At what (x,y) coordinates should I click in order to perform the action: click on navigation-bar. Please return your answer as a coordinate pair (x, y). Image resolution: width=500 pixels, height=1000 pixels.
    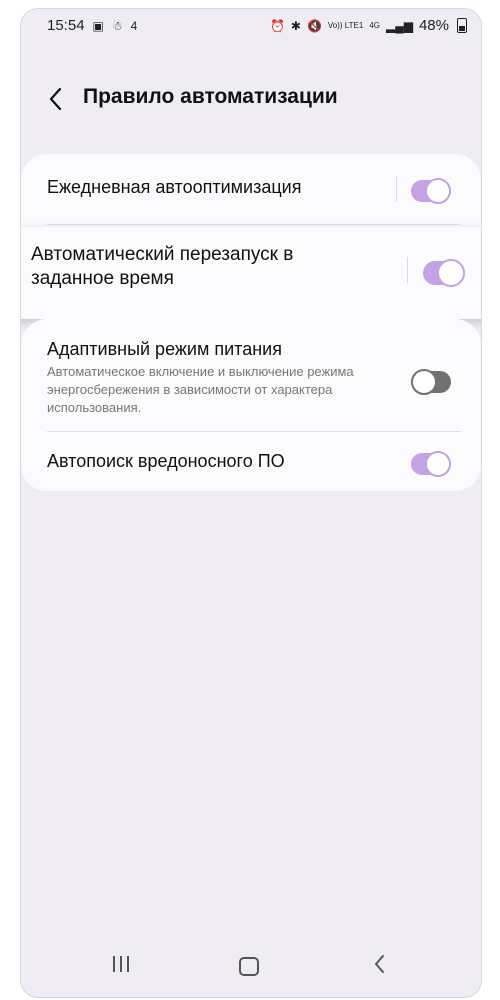
    Looking at the image, I should click on (251, 967).